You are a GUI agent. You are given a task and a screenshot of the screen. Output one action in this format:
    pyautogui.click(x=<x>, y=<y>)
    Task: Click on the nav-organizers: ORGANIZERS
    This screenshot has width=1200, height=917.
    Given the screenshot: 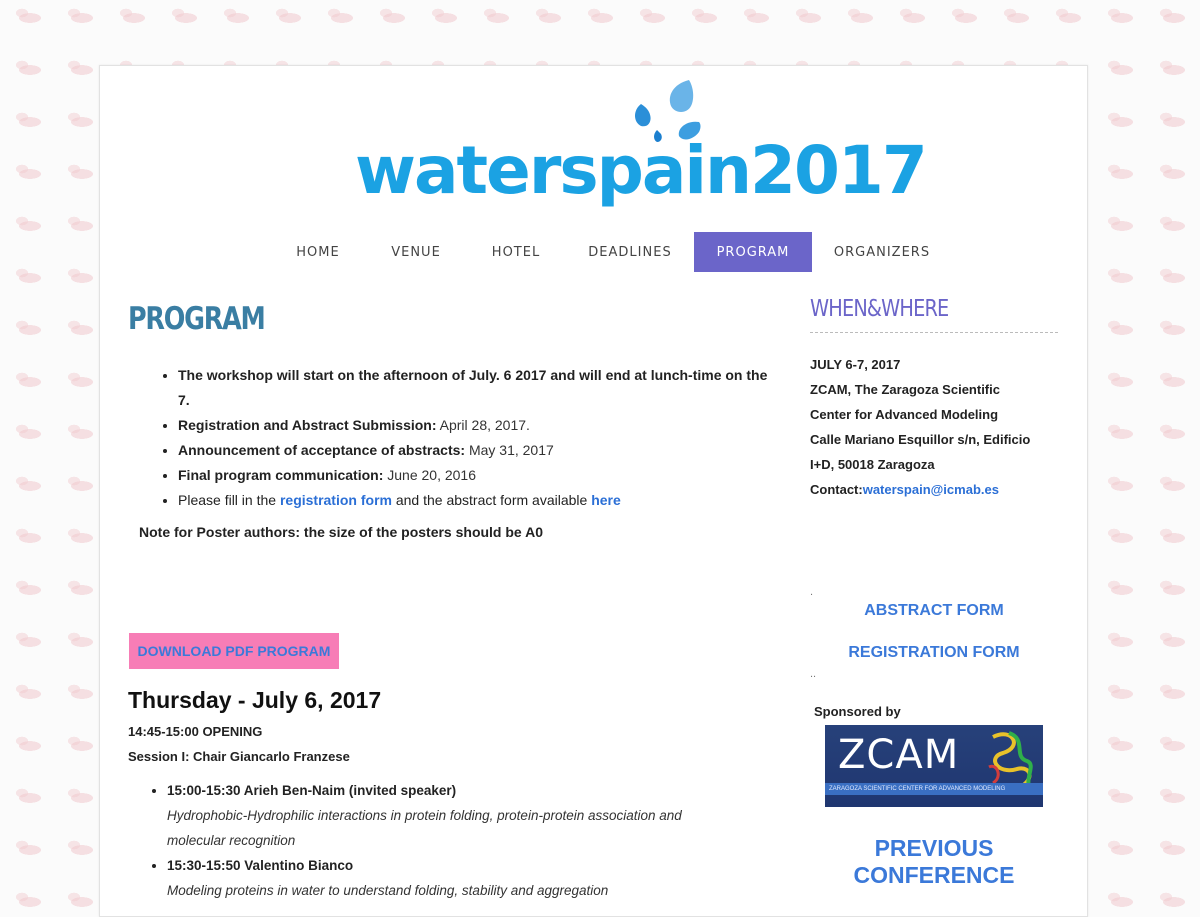 What is the action you would take?
    pyautogui.click(x=882, y=252)
    